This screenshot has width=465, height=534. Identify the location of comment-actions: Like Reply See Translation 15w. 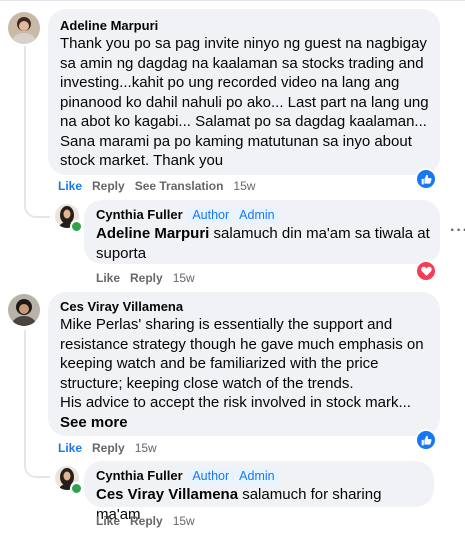
(161, 186).